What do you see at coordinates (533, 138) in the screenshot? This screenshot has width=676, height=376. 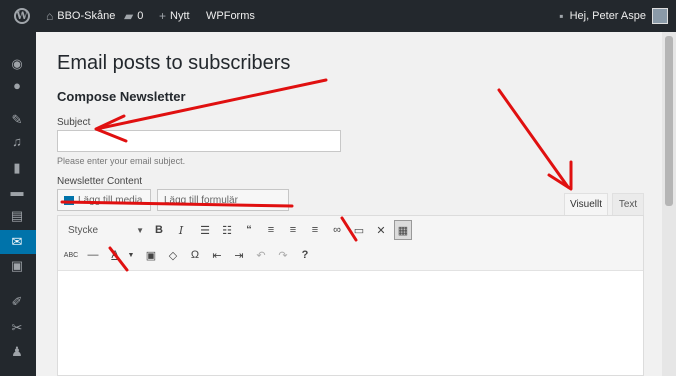 I see `annotation-arrow-to-visual-tab` at bounding box center [533, 138].